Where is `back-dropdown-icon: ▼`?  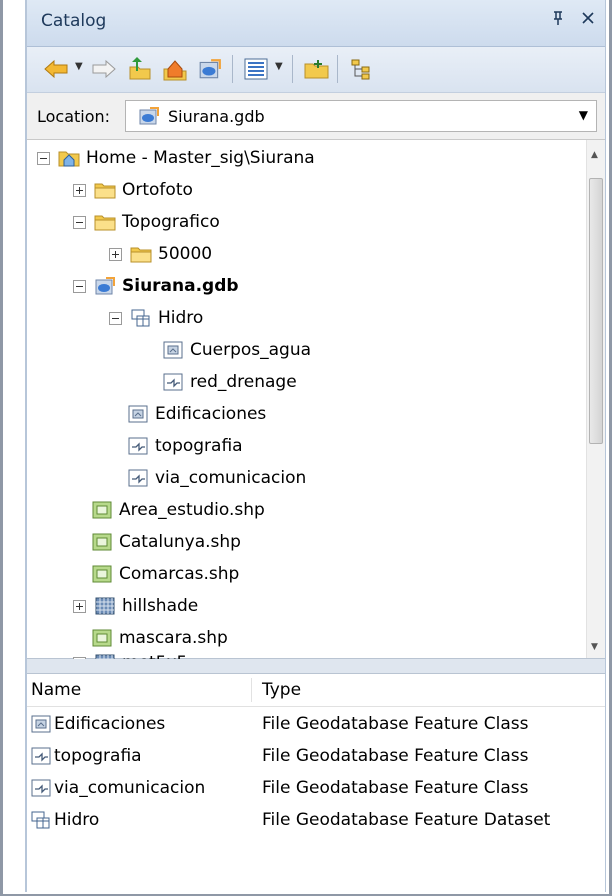 back-dropdown-icon: ▼ is located at coordinates (79, 66).